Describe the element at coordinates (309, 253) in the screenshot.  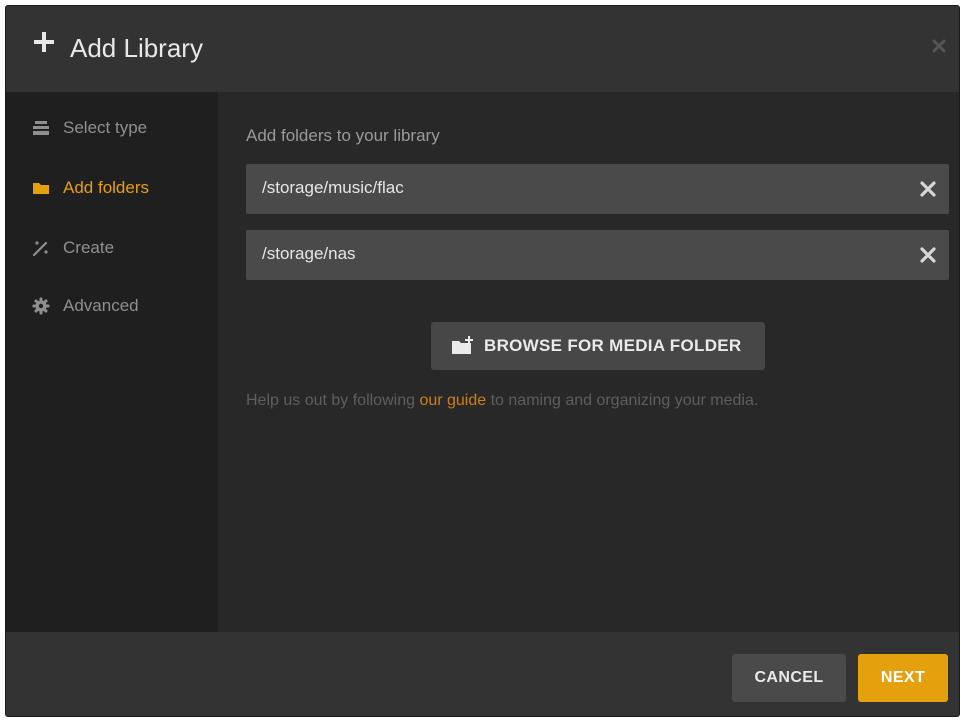
I see `folder-path: /storage/nas` at that location.